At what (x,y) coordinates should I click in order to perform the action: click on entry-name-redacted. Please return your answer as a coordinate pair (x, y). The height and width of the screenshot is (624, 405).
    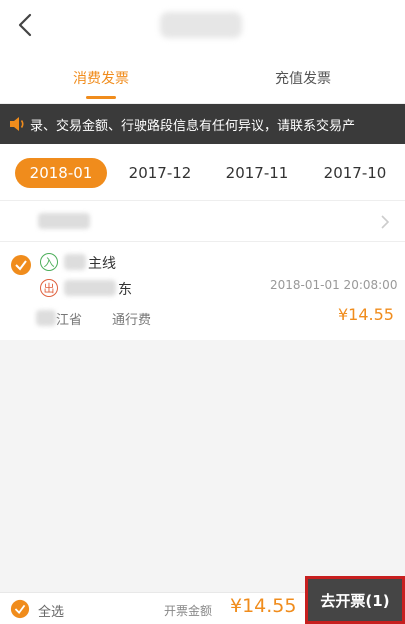
    Looking at the image, I should click on (75, 262).